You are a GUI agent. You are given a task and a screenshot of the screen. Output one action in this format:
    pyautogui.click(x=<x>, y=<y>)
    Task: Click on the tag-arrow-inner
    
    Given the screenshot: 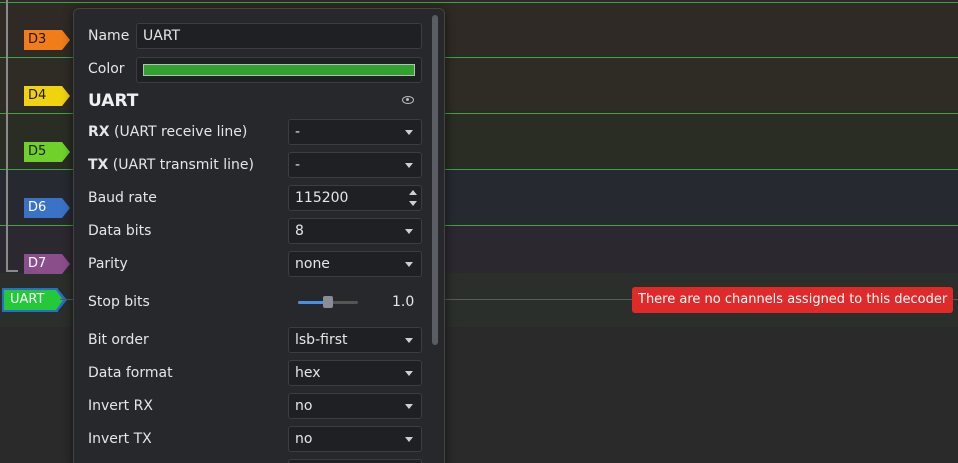 What is the action you would take?
    pyautogui.click(x=59, y=300)
    